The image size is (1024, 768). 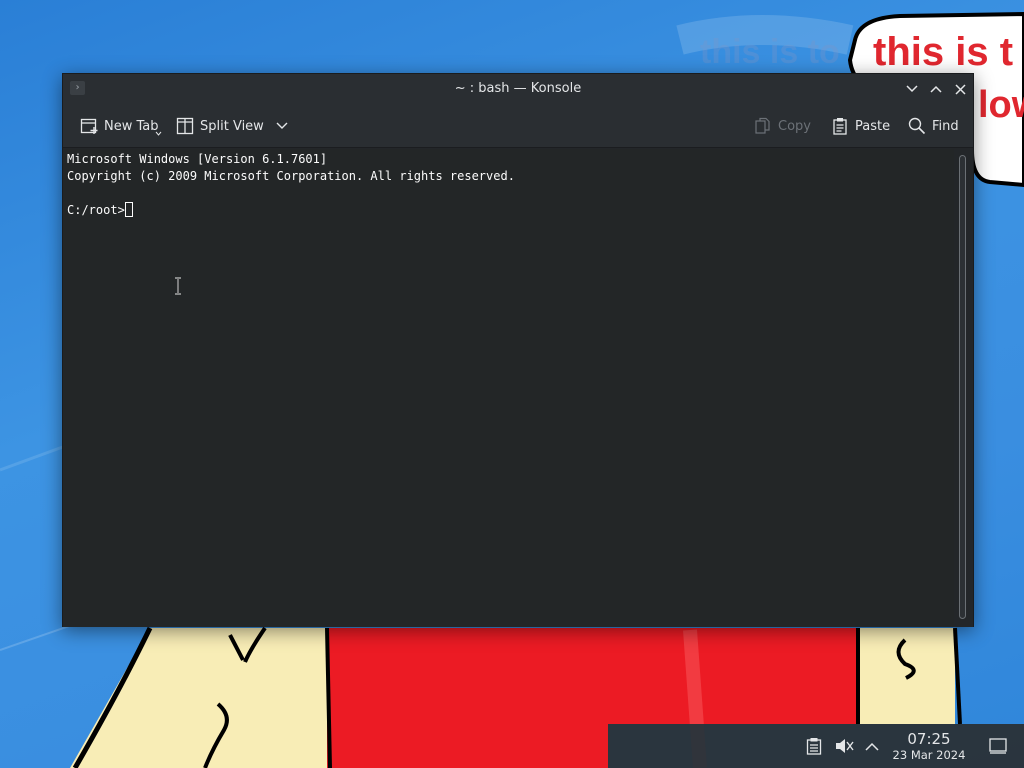 I want to click on speech-bubble-text-line2: low, so click(x=1001, y=105).